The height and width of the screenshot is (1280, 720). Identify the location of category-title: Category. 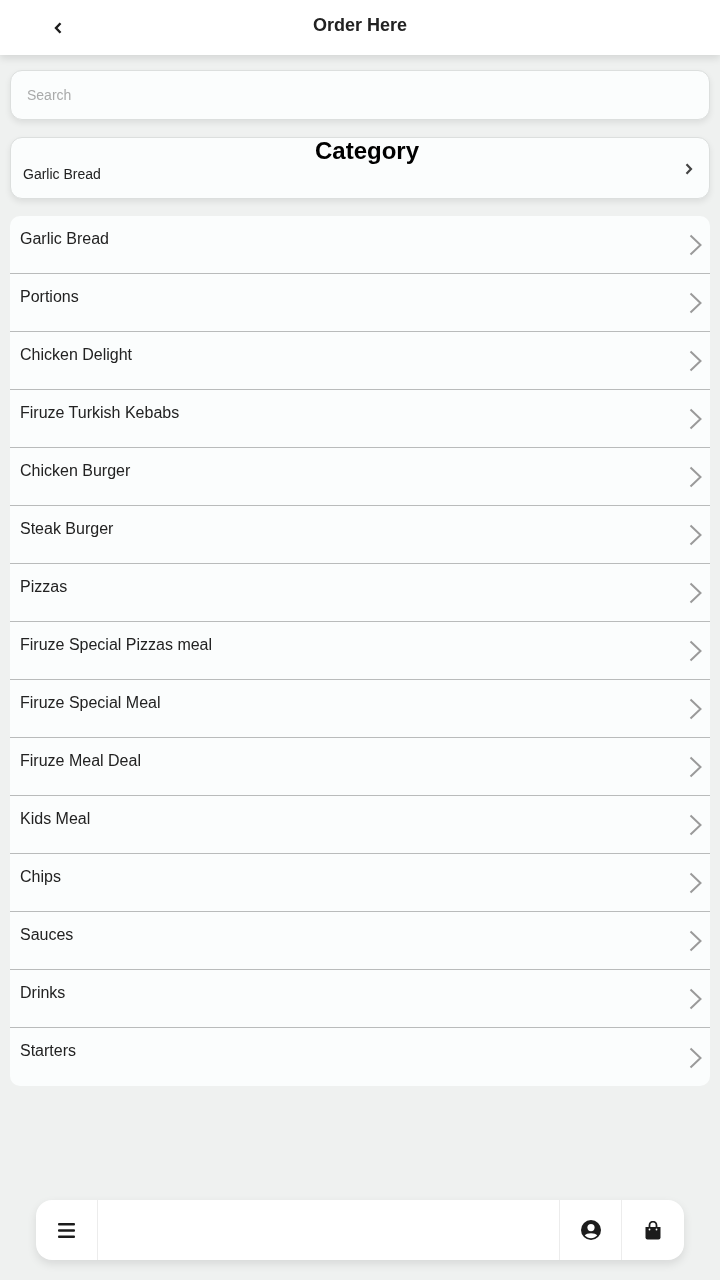
(367, 151).